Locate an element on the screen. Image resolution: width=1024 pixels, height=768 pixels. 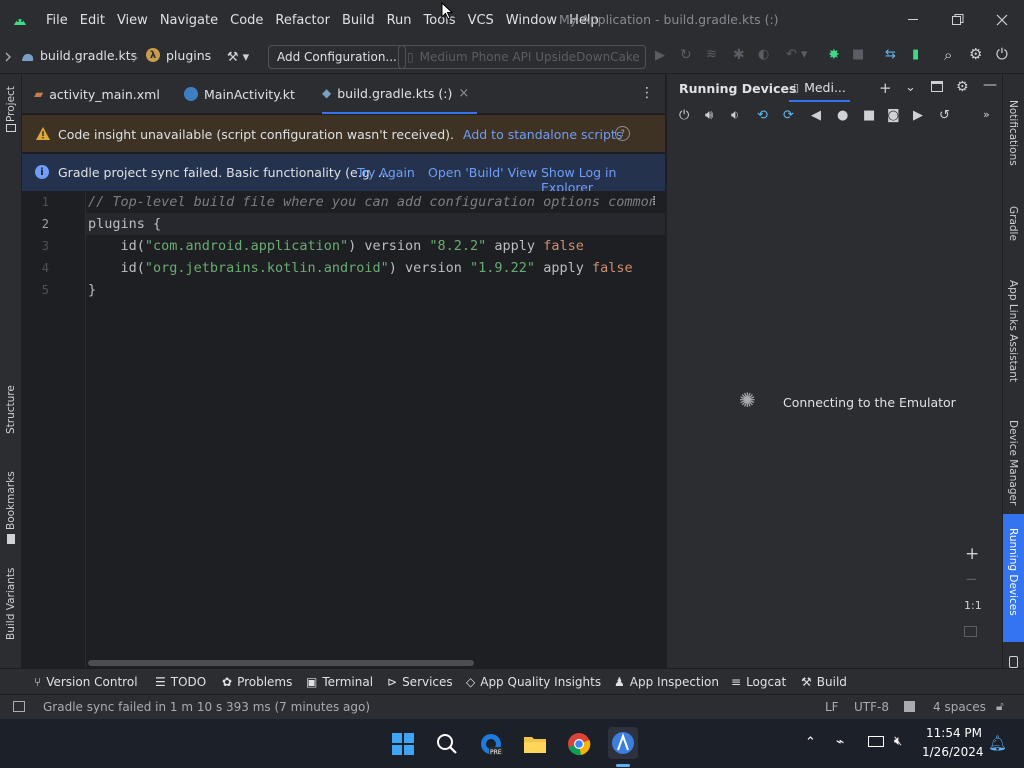
add-device-icon: + is located at coordinates (885, 88).